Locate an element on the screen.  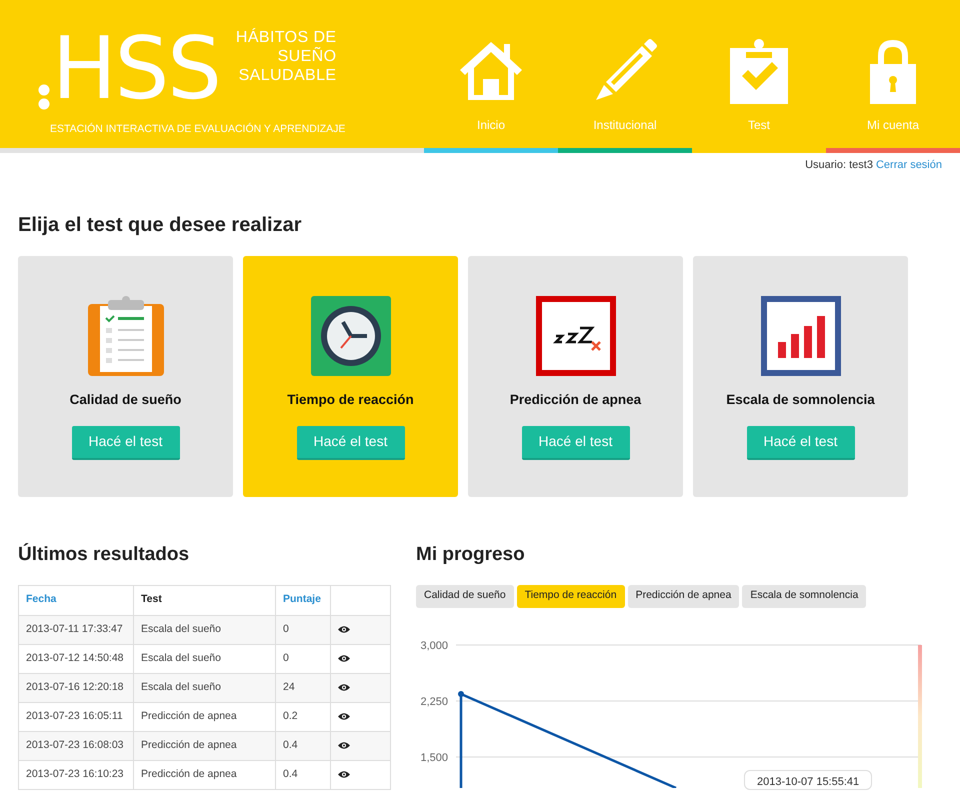
date-cell: 2013-07-23 16:10:23 is located at coordinates (76, 774).